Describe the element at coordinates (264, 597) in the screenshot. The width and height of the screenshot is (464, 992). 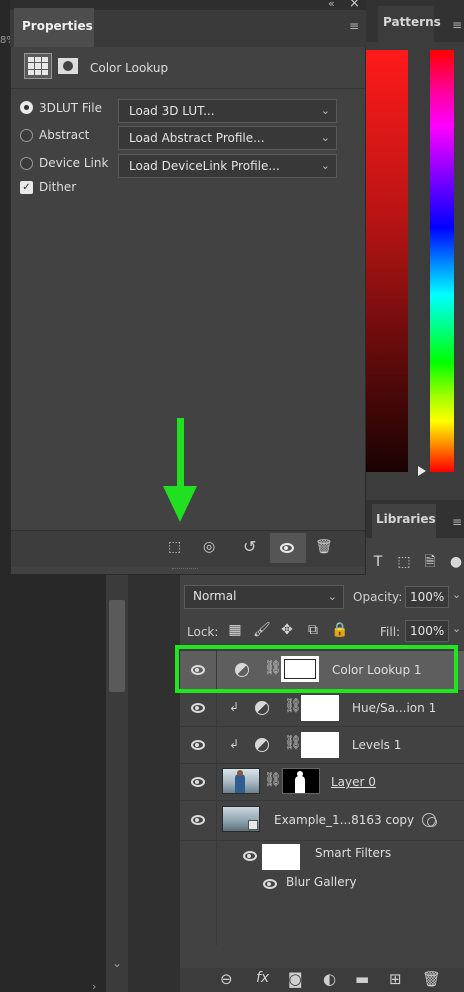
I see `blend-mode-select: Normal ⌄` at that location.